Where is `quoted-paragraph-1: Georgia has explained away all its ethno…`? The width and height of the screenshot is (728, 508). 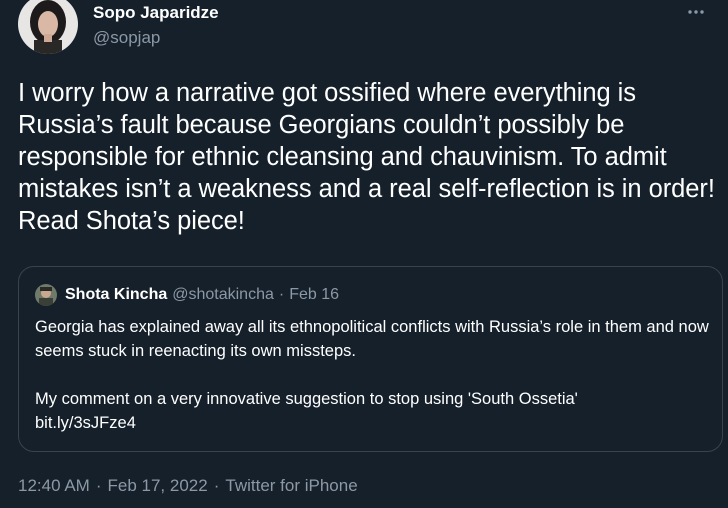 quoted-paragraph-1: Georgia has explained away all its ethno… is located at coordinates (372, 339).